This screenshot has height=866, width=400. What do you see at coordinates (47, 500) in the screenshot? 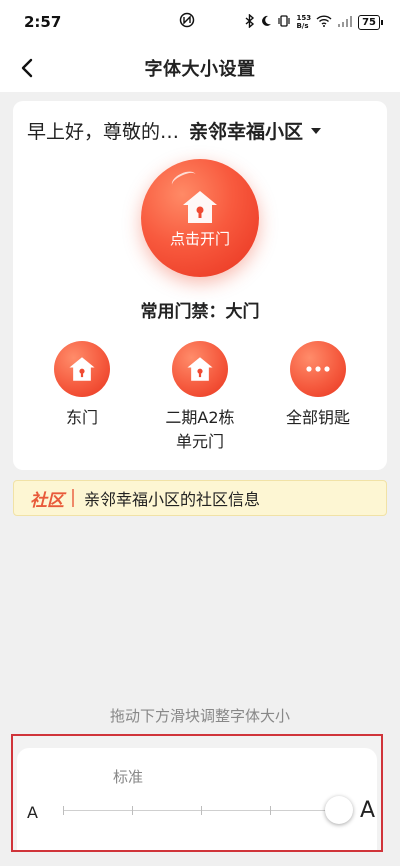
I see `community-tag: 社区` at bounding box center [47, 500].